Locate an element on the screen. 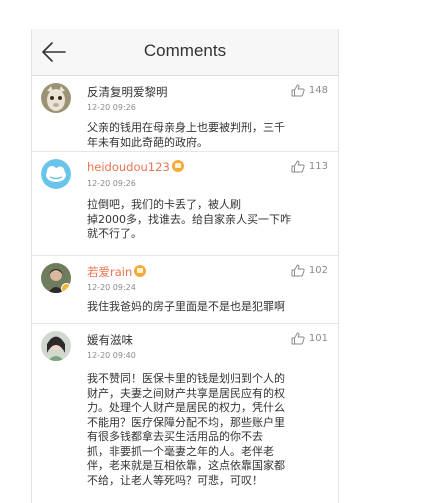  comment-line: 财产，夫妻之间财产共享是居民应有的权 is located at coordinates (186, 393).